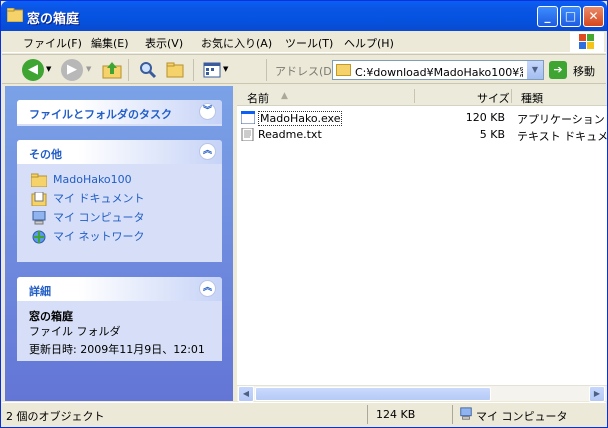 The image size is (608, 428). What do you see at coordinates (212, 70) in the screenshot?
I see `views-icon` at bounding box center [212, 70].